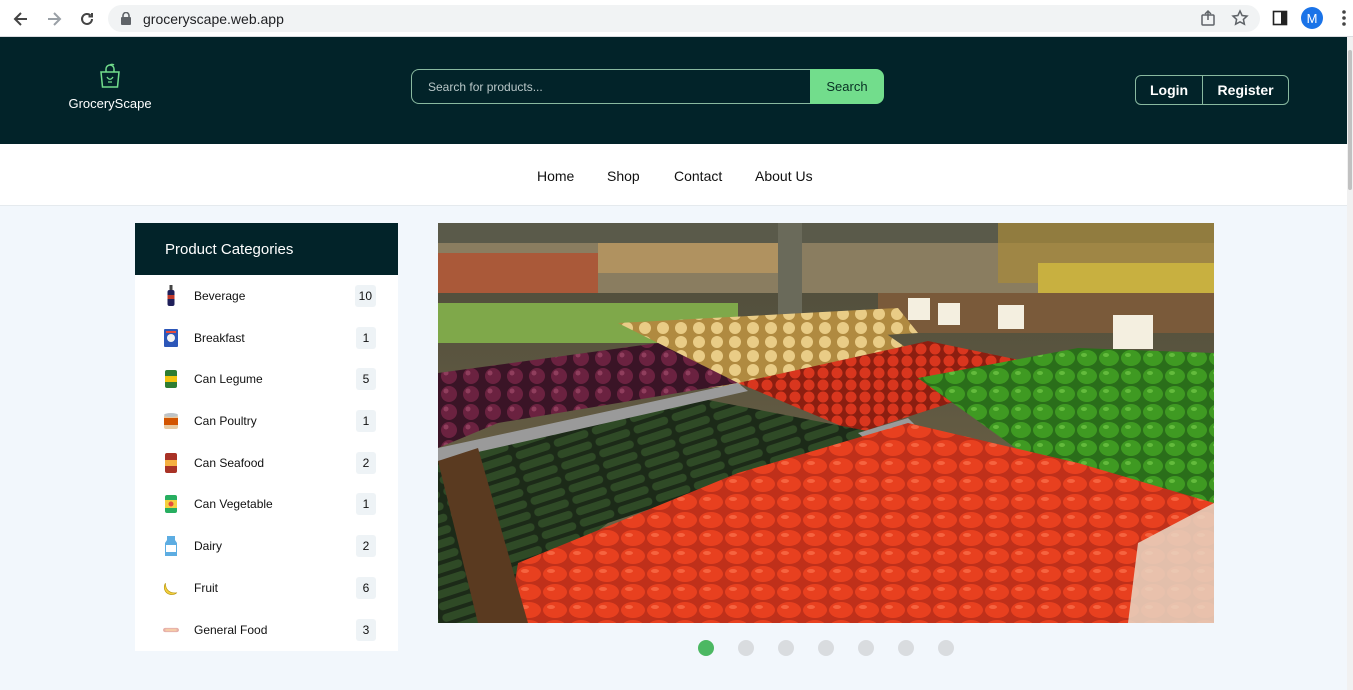 Image resolution: width=1353 pixels, height=690 pixels. Describe the element at coordinates (266, 338) in the screenshot. I see `category-item-breakfast: Breakfast 1` at that location.